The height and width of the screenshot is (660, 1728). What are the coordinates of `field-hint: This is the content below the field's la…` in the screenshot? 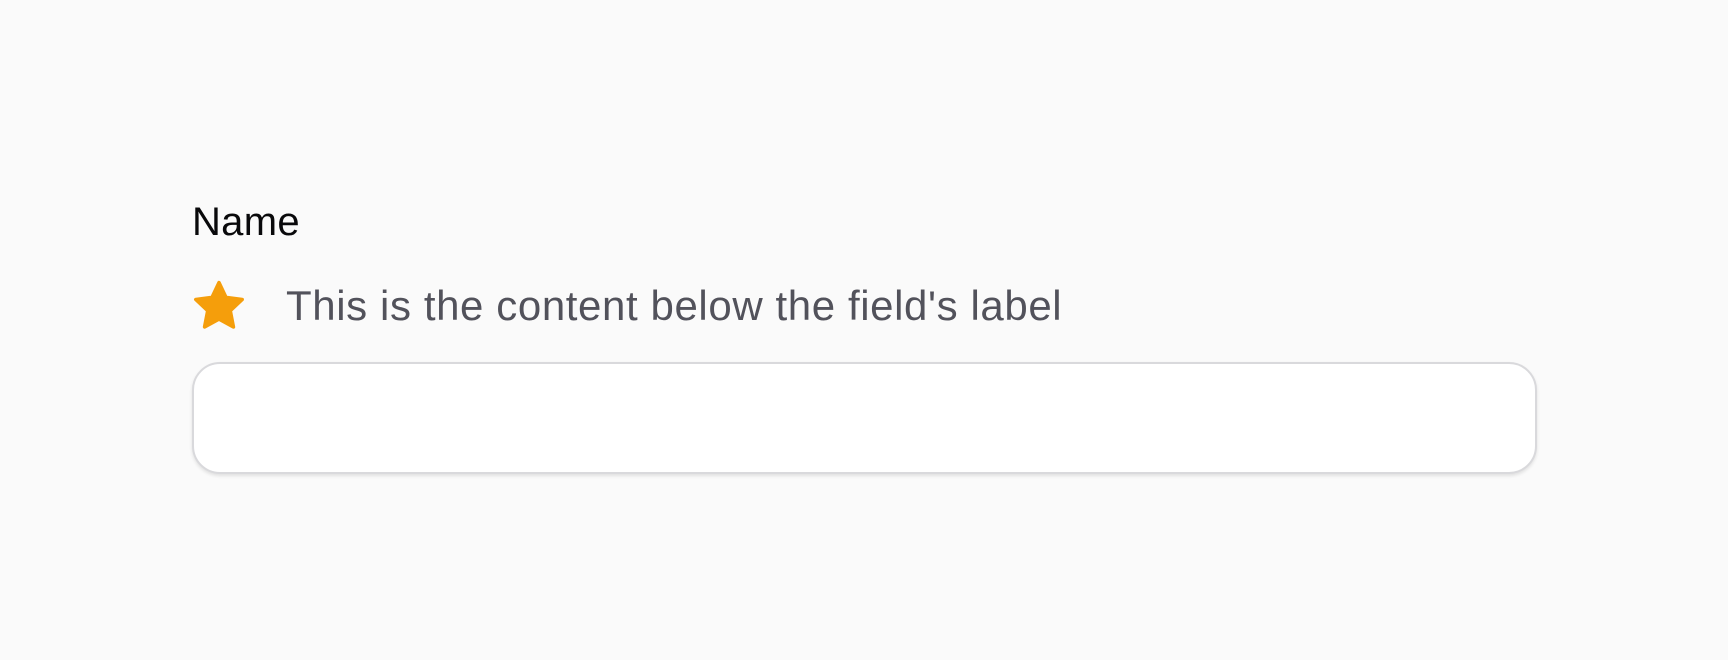 It's located at (864, 306).